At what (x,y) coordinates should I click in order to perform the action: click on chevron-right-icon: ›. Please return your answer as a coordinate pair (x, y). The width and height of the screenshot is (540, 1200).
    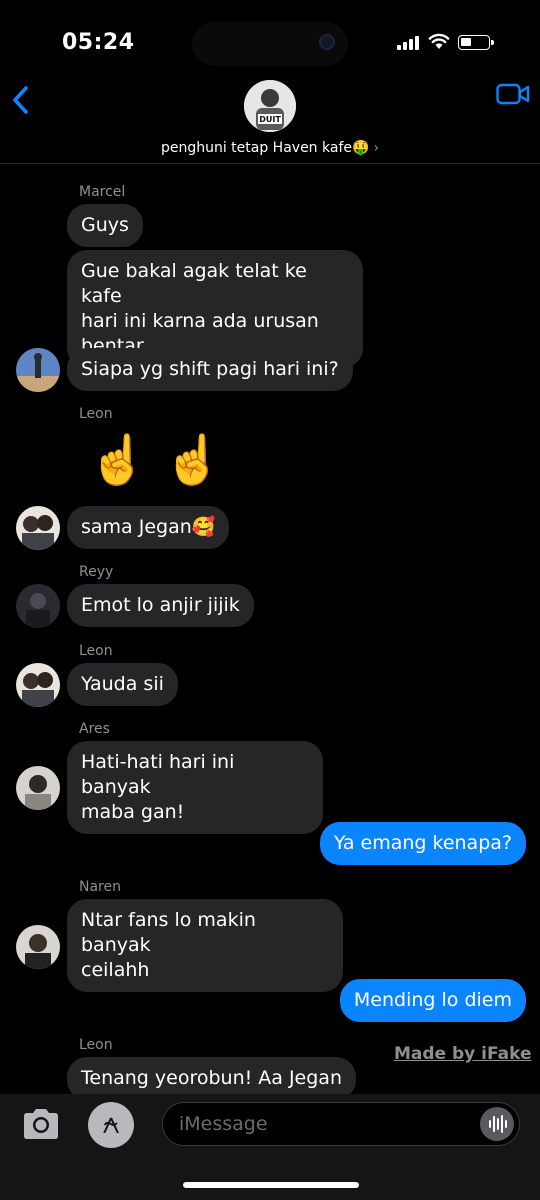
    Looking at the image, I should click on (376, 148).